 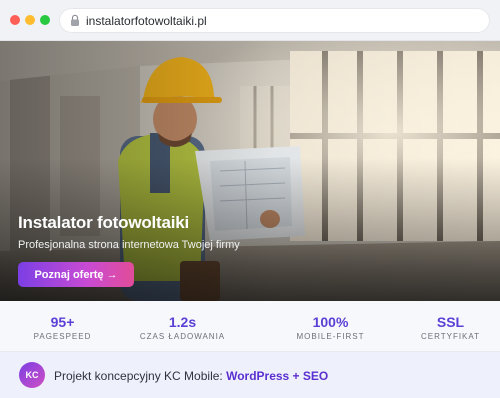 I want to click on maximize-window-button, so click(x=45, y=20).